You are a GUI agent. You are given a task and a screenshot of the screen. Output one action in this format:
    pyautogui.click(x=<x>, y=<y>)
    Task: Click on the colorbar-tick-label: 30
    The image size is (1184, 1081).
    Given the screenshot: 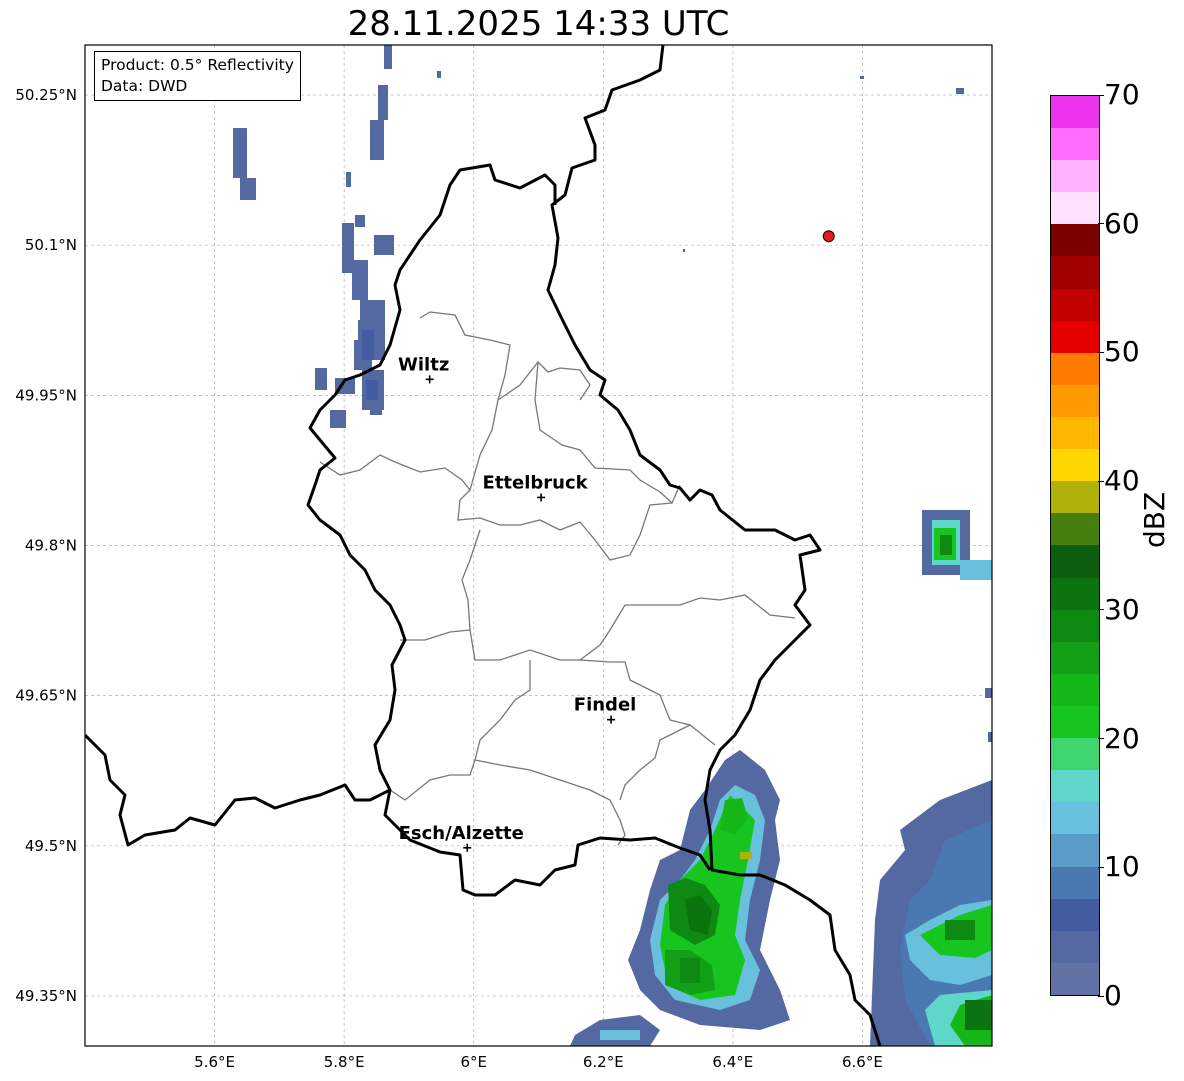 What is the action you would take?
    pyautogui.click(x=1119, y=609)
    